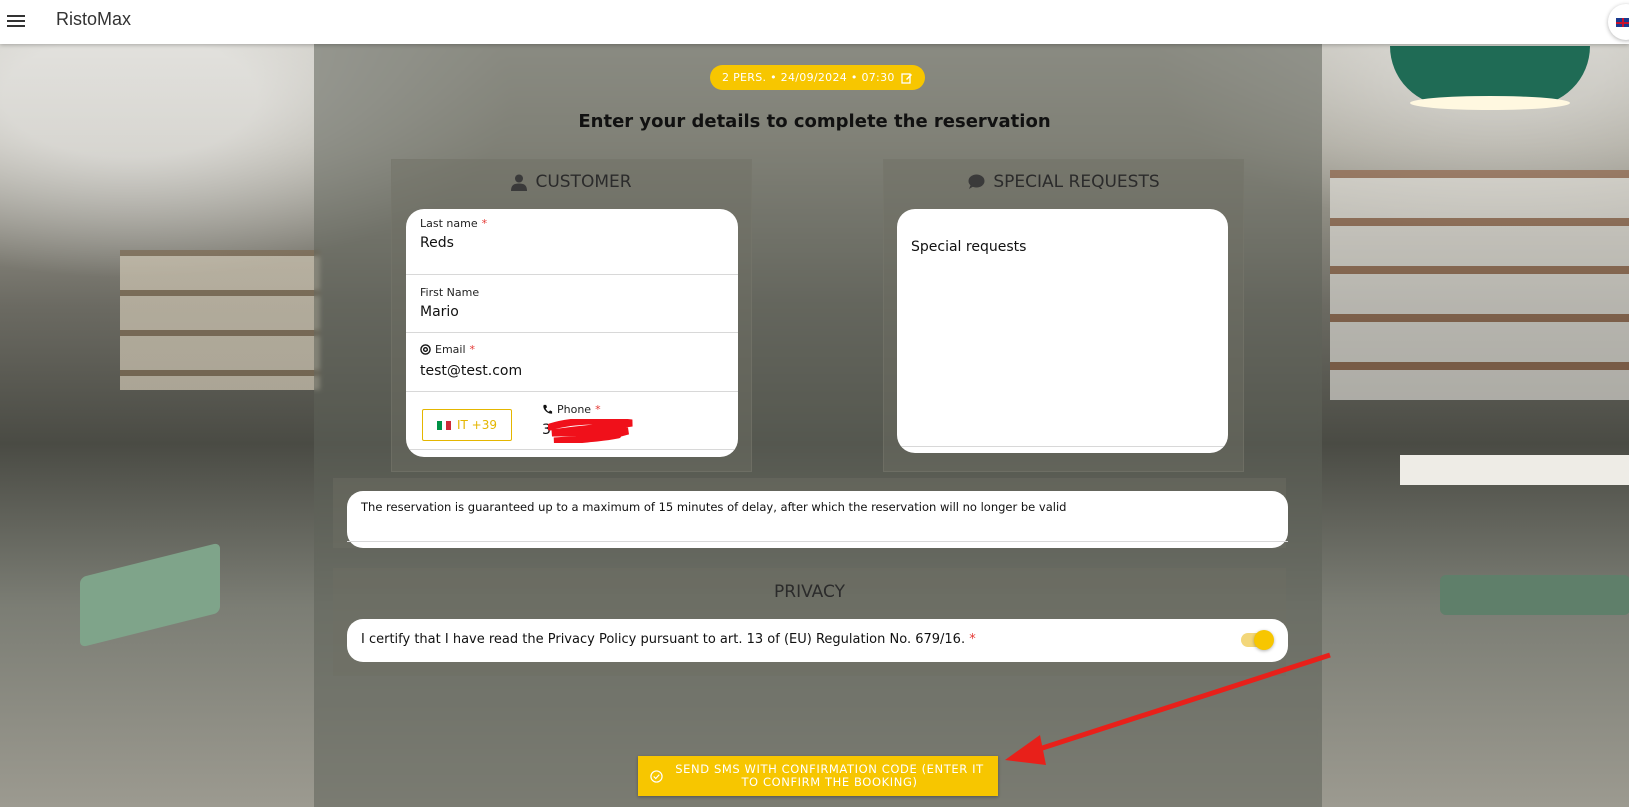 The image size is (1629, 807). Describe the element at coordinates (1479, 285) in the screenshot. I see `background-shelf-right` at that location.